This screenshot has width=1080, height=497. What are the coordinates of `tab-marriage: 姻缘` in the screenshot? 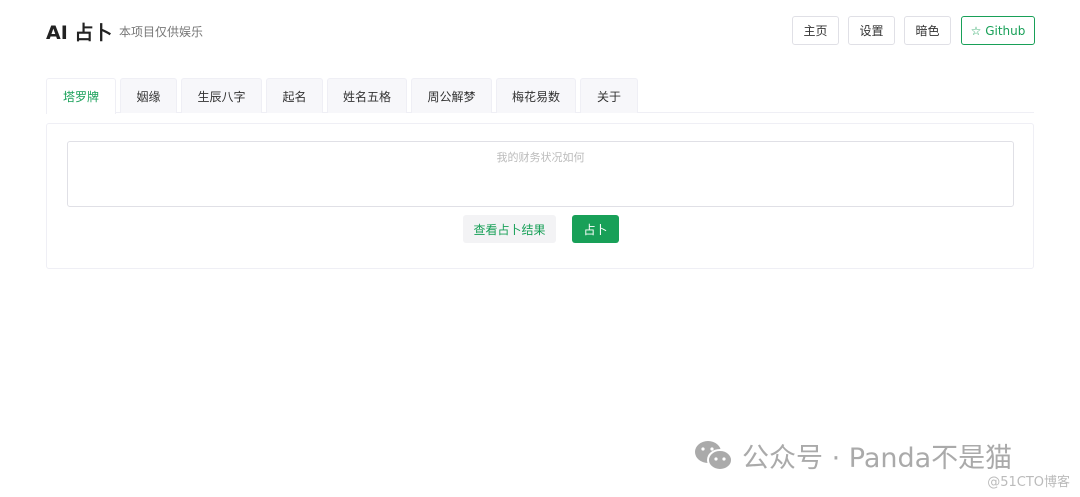 It's located at (148, 95).